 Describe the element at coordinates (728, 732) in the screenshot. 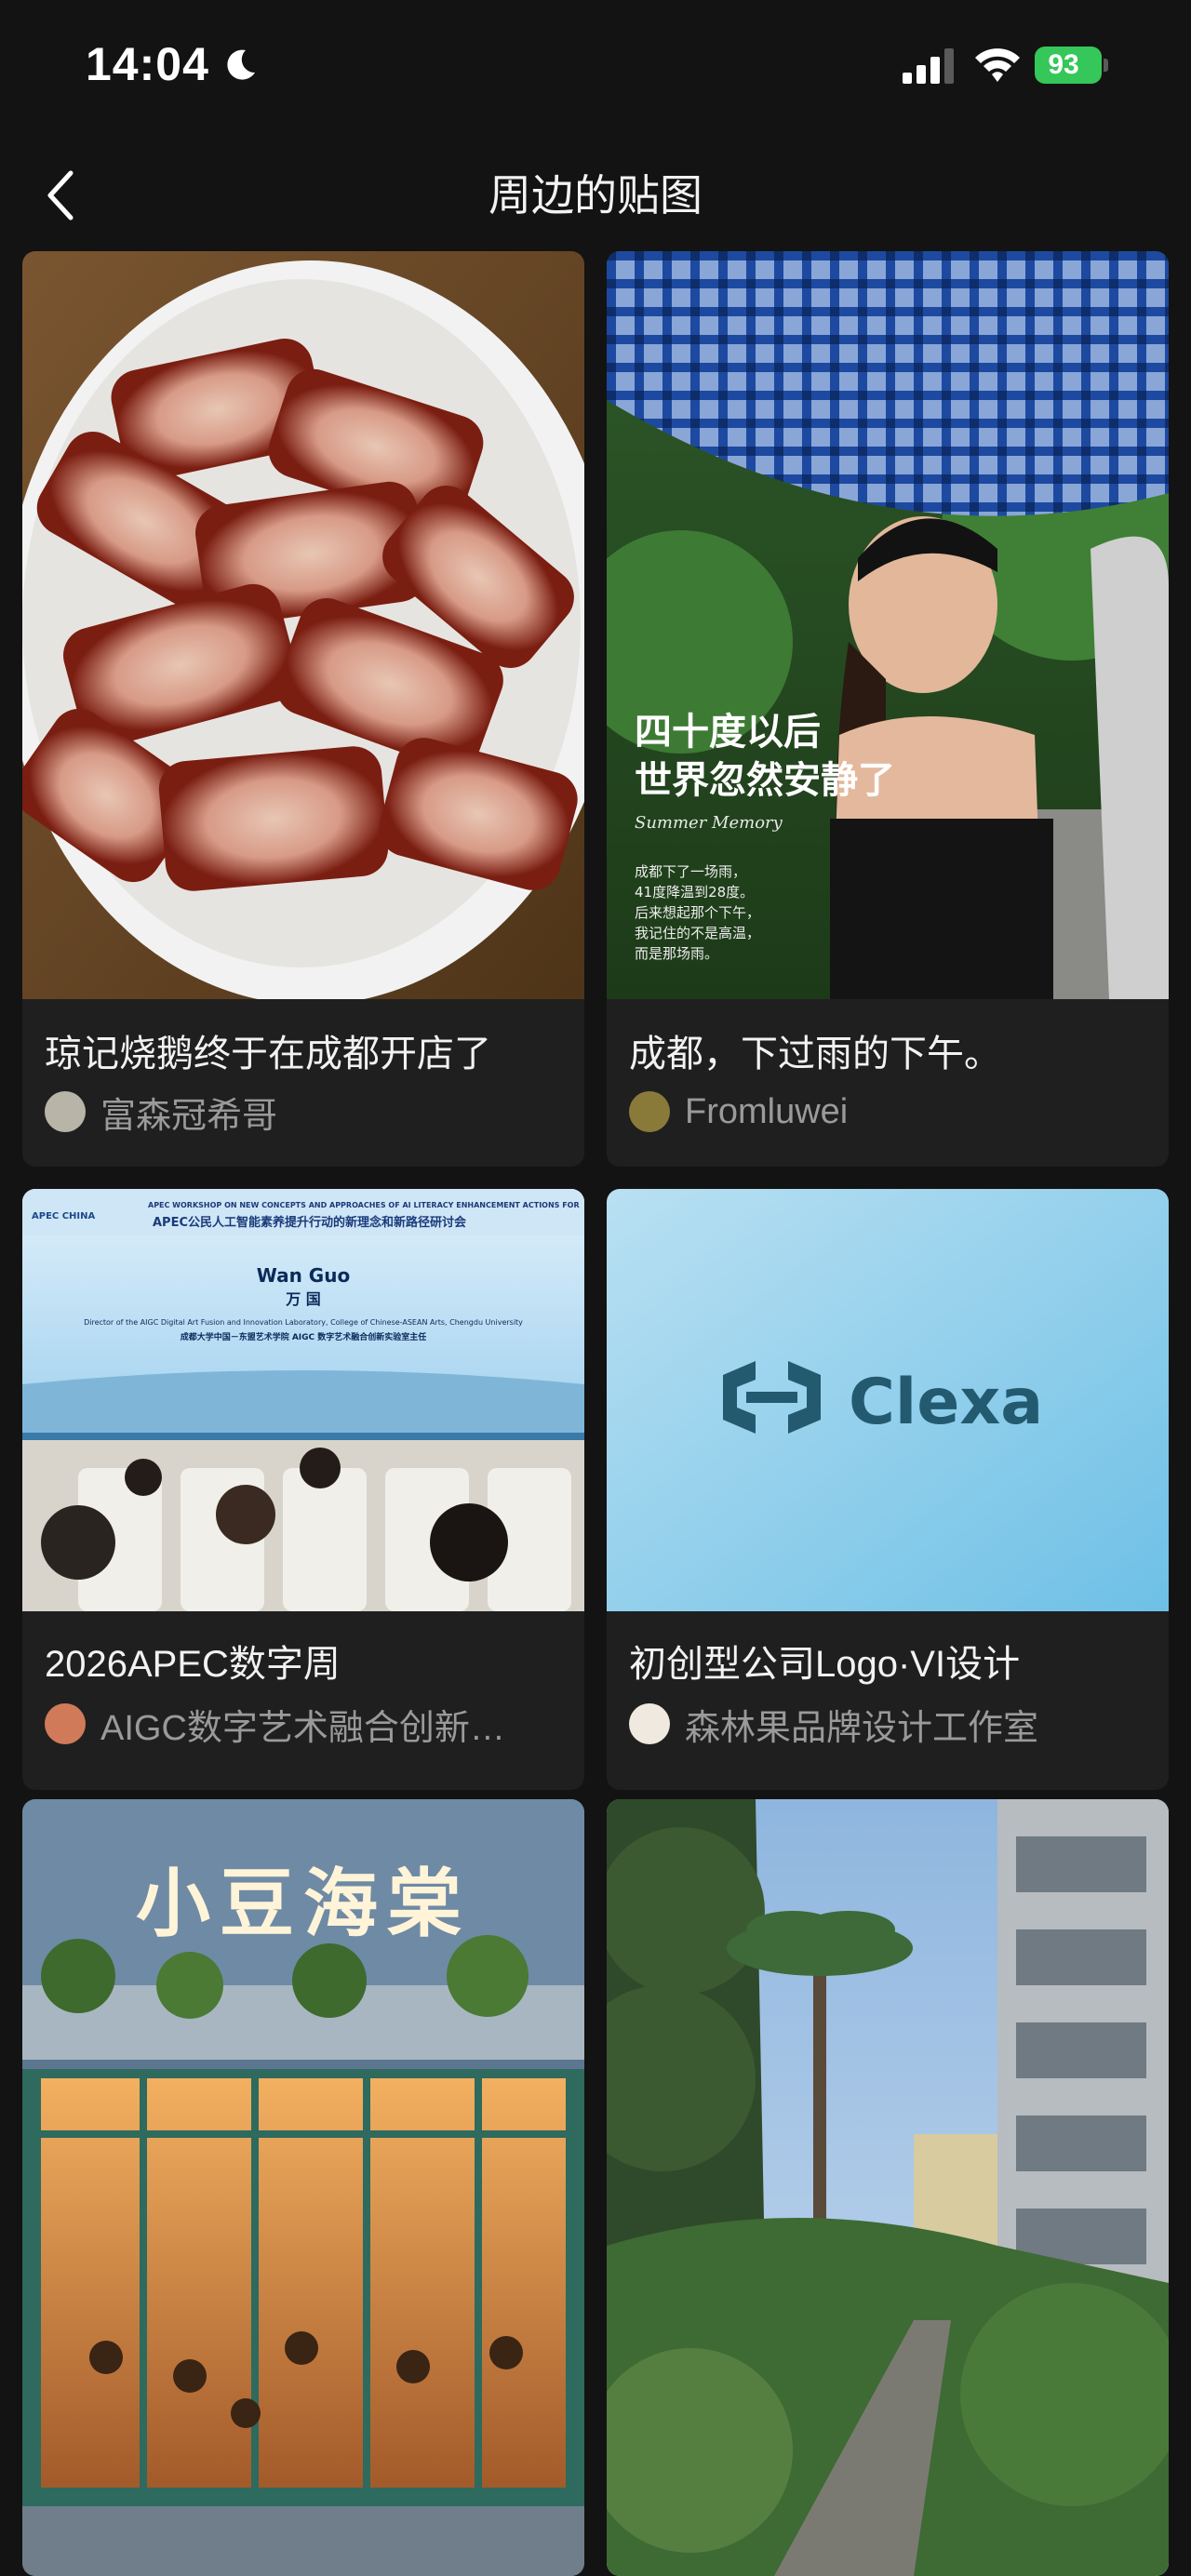

I see `overlay-headline-1: 四十度以后` at that location.